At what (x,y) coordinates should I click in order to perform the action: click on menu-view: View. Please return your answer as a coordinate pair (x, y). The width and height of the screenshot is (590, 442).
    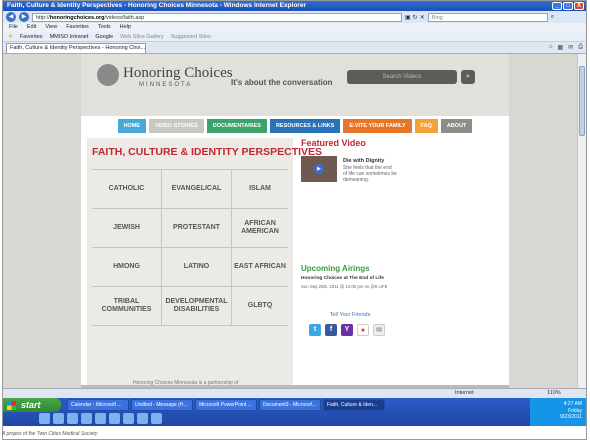
    Looking at the image, I should click on (51, 27).